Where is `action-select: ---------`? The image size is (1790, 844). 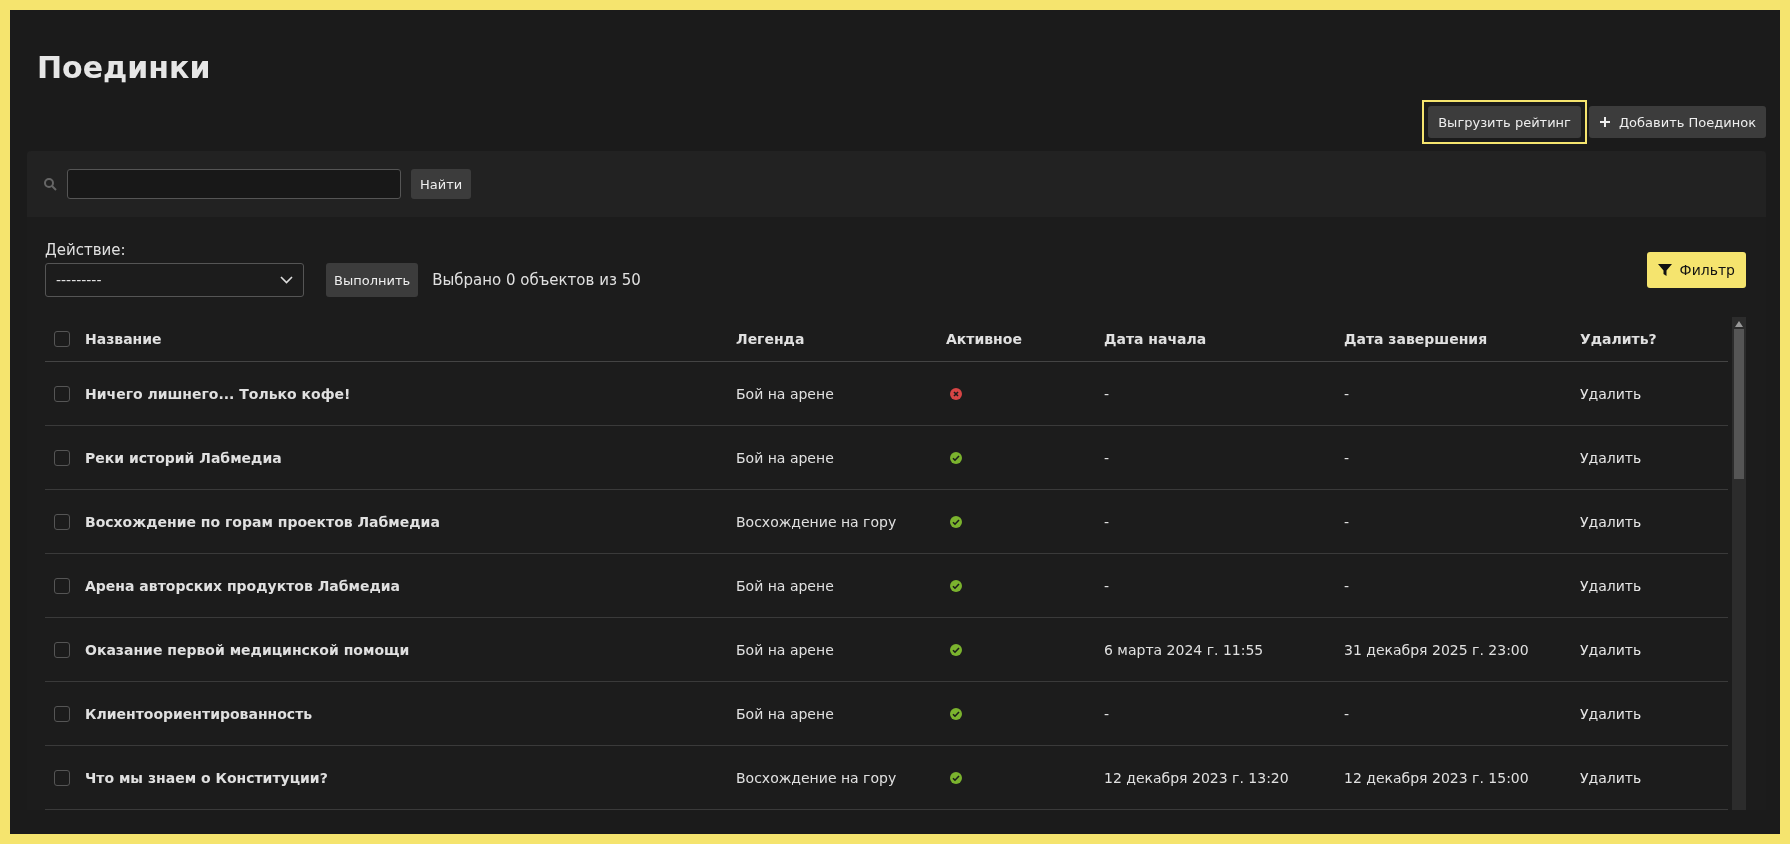 action-select: --------- is located at coordinates (174, 280).